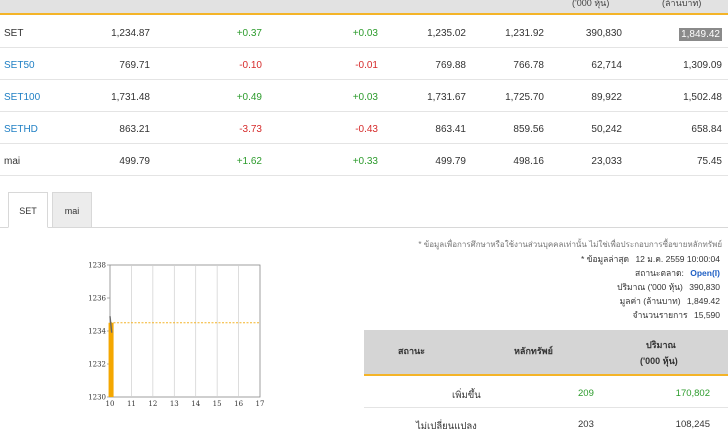 The height and width of the screenshot is (437, 728). What do you see at coordinates (450, 65) in the screenshot?
I see `index-high: 769.88` at bounding box center [450, 65].